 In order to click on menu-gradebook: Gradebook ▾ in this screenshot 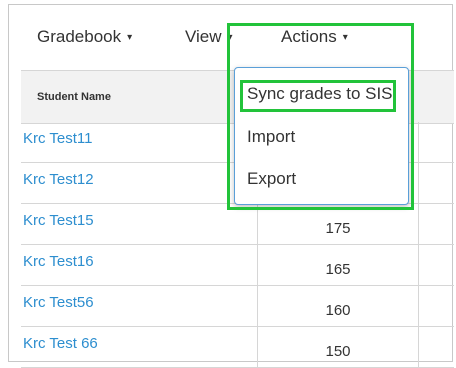, I will do `click(84, 37)`.